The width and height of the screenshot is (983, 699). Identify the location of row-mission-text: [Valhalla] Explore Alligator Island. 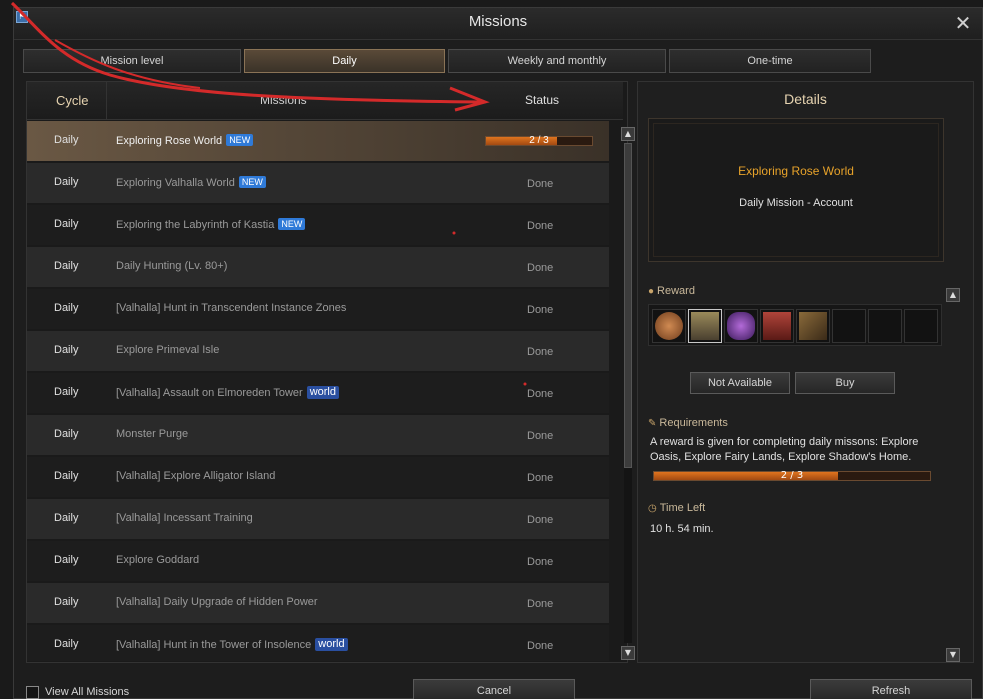
(196, 476).